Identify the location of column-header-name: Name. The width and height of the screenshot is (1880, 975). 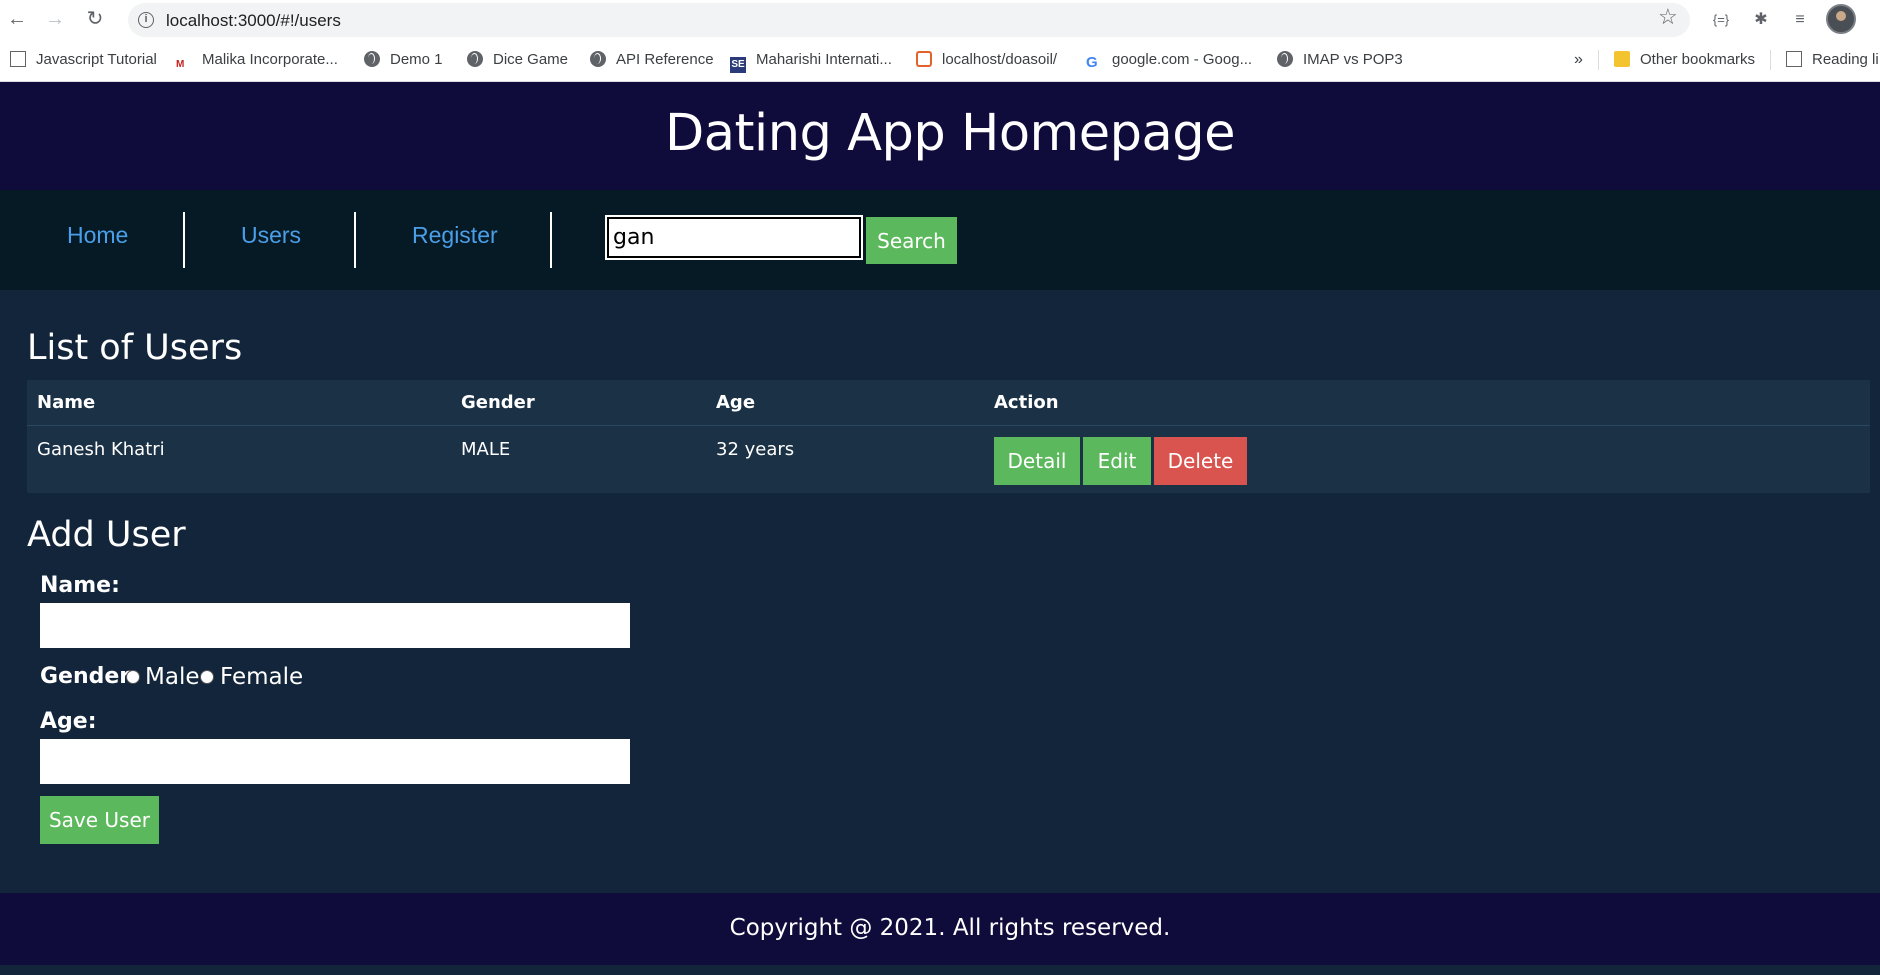
(66, 402).